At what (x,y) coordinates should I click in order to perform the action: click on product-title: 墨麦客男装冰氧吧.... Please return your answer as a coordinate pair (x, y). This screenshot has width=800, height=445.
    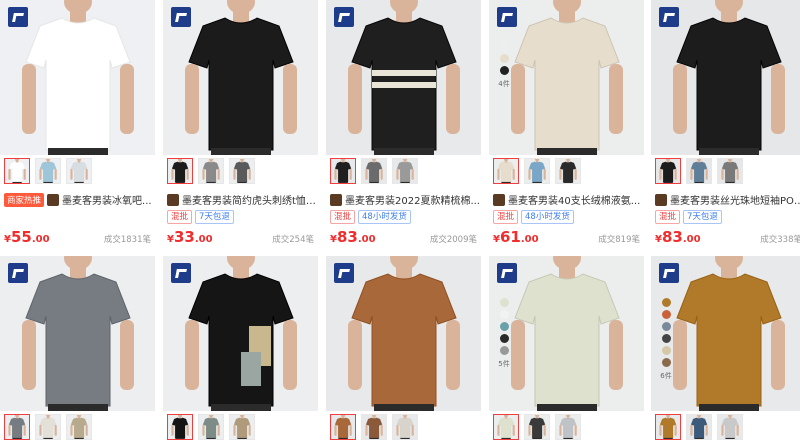
    Looking at the image, I should click on (107, 199).